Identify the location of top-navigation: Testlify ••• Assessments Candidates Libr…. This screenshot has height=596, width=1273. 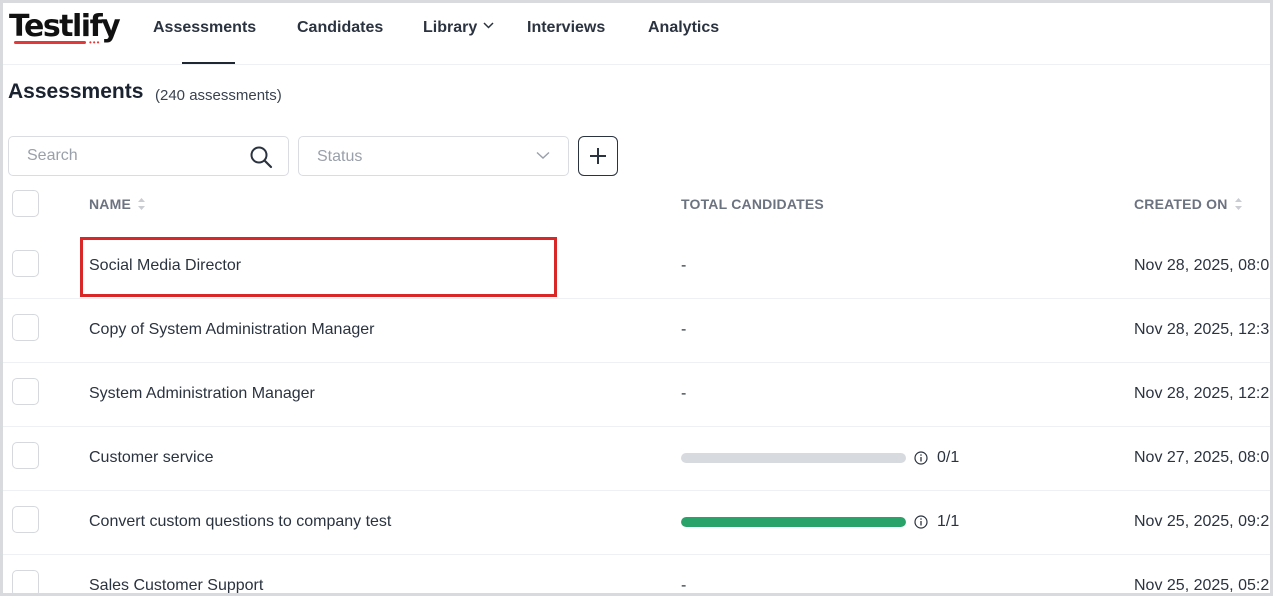
(636, 34).